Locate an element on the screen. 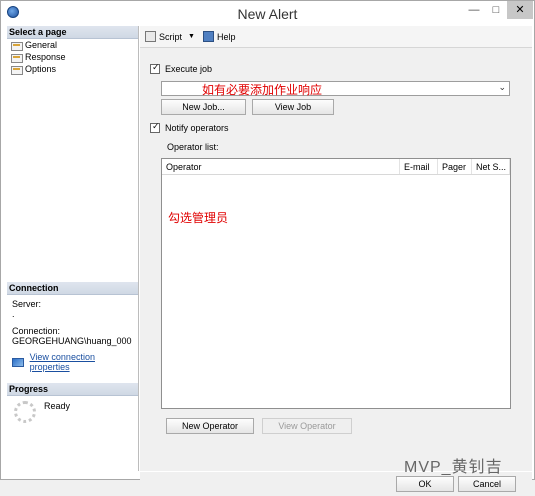  page-general-label: General is located at coordinates (41, 45).